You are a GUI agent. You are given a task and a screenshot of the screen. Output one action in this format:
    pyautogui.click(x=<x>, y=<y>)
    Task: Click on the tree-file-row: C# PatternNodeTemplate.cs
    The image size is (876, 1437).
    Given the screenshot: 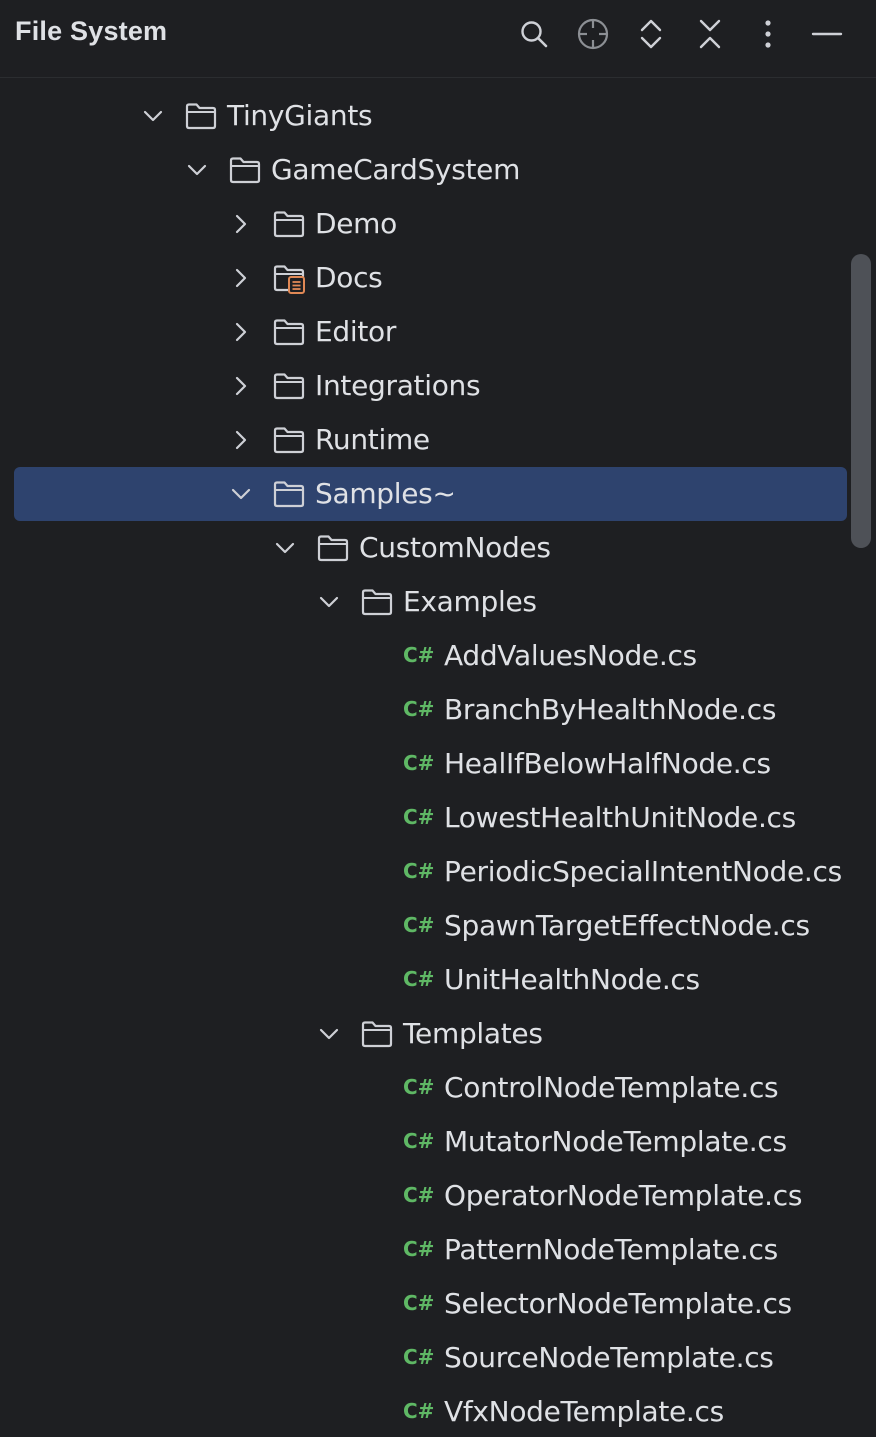 What is the action you would take?
    pyautogui.click(x=438, y=1250)
    